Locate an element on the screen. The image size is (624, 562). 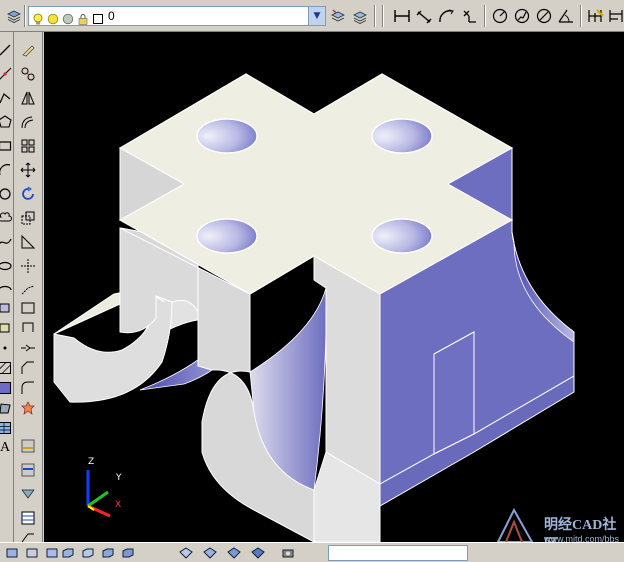
text-style-icon is located at coordinates (28, 494).